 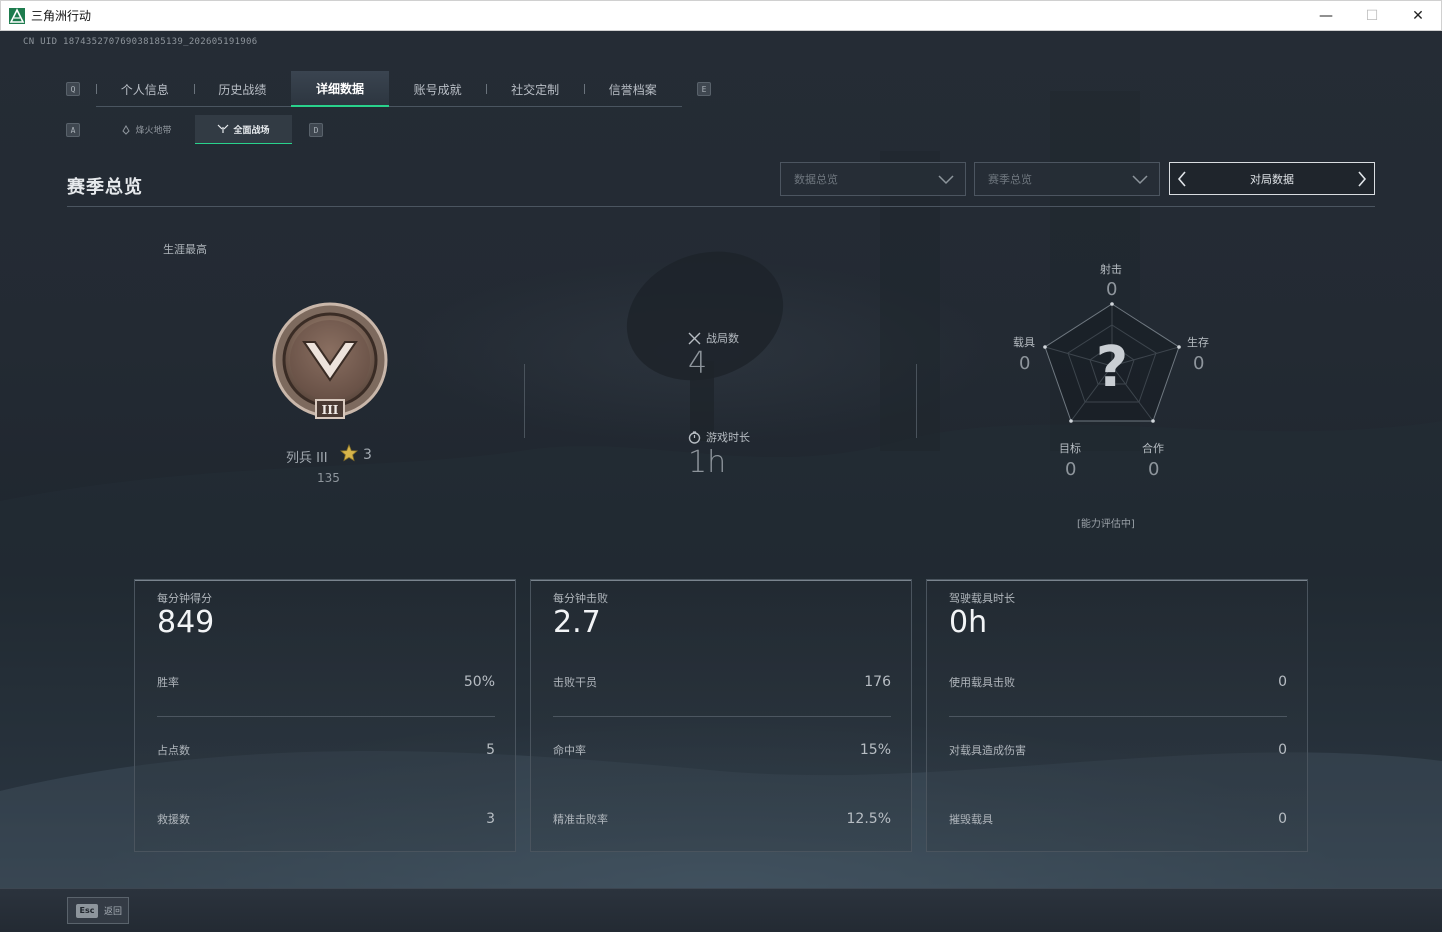 I want to click on tab-social-custom: 社交定制, so click(x=535, y=89).